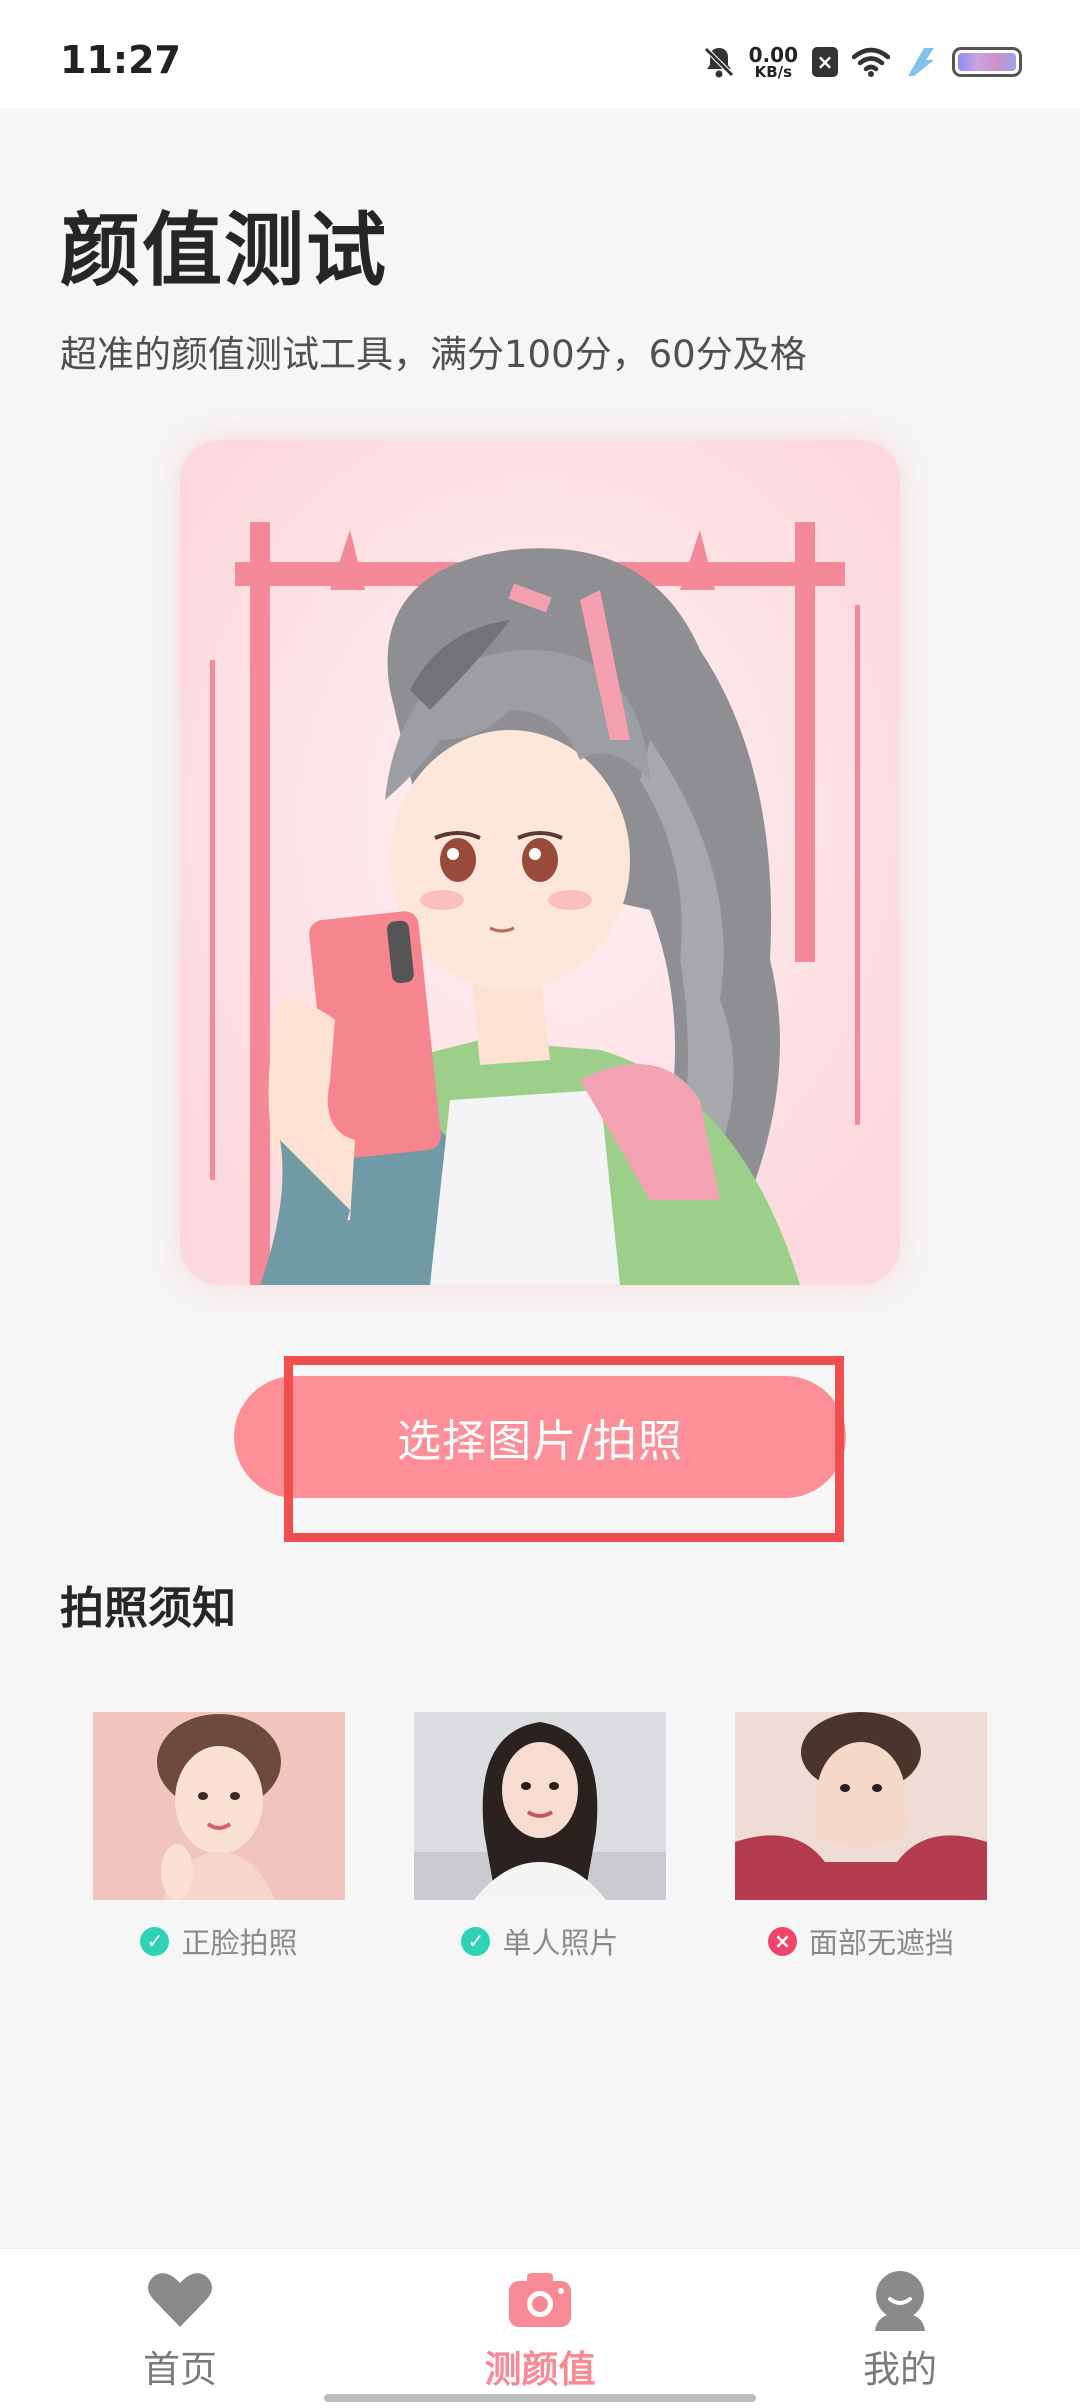 The width and height of the screenshot is (1080, 2408). I want to click on tip-caption-no-covering: × 面部无遮挡, so click(861, 1941).